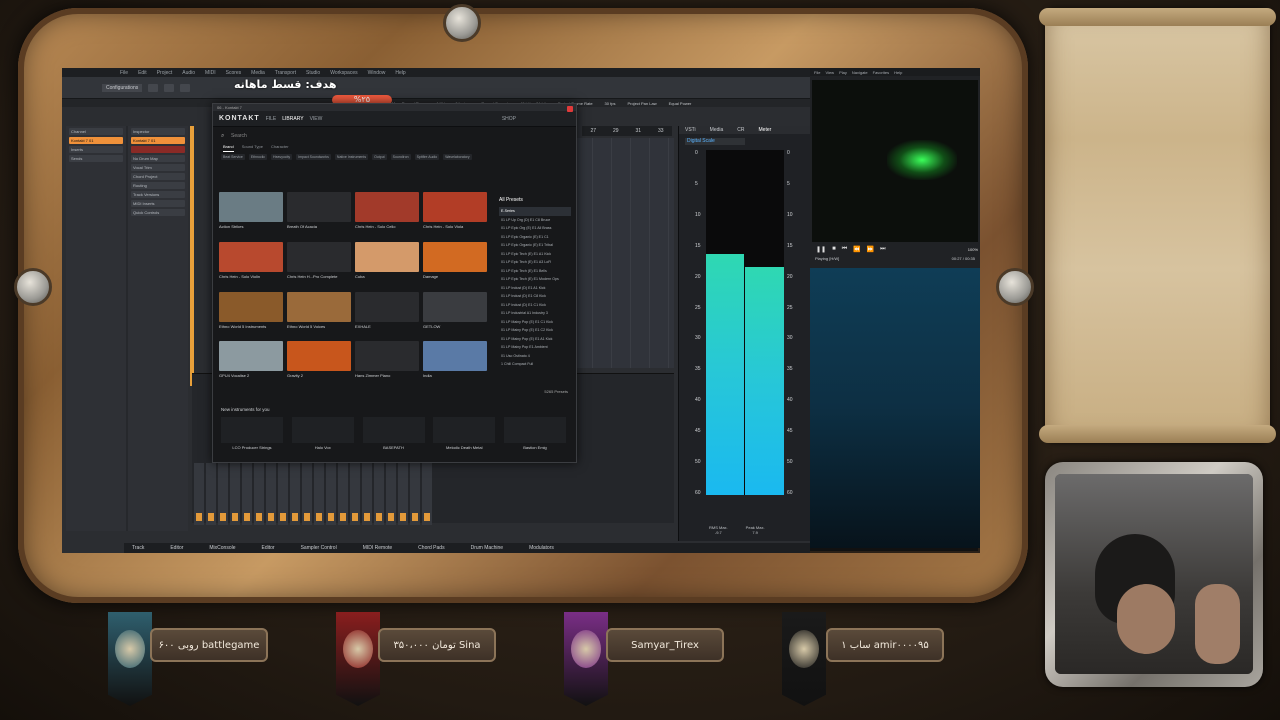 This screenshot has height=720, width=1280. What do you see at coordinates (322, 433) in the screenshot?
I see `new-instrument-card: Halo Vox` at bounding box center [322, 433].